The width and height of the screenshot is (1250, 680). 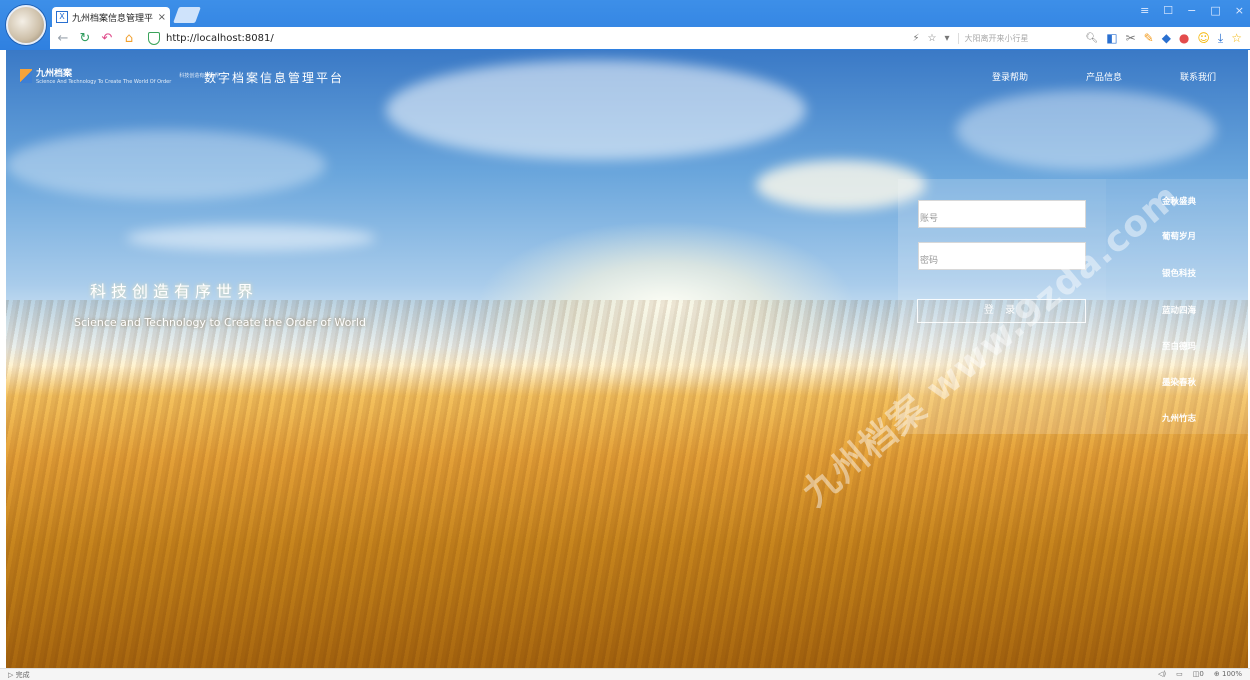 I want to click on url-field: http://localhost:8081/, so click(x=220, y=38).